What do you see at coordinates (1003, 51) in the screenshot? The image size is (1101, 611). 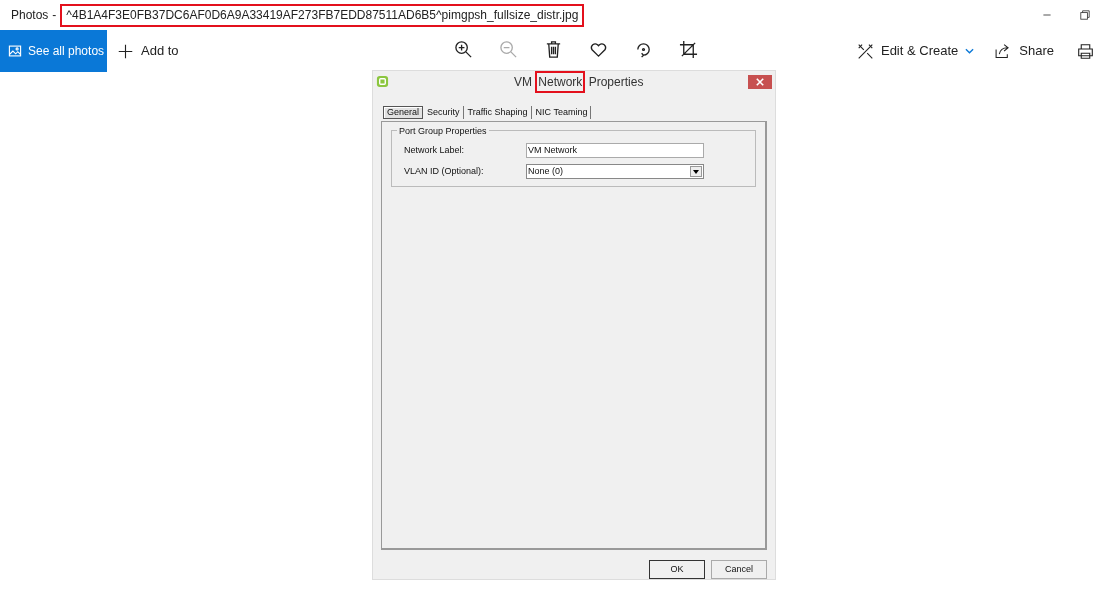 I see `share-icon` at bounding box center [1003, 51].